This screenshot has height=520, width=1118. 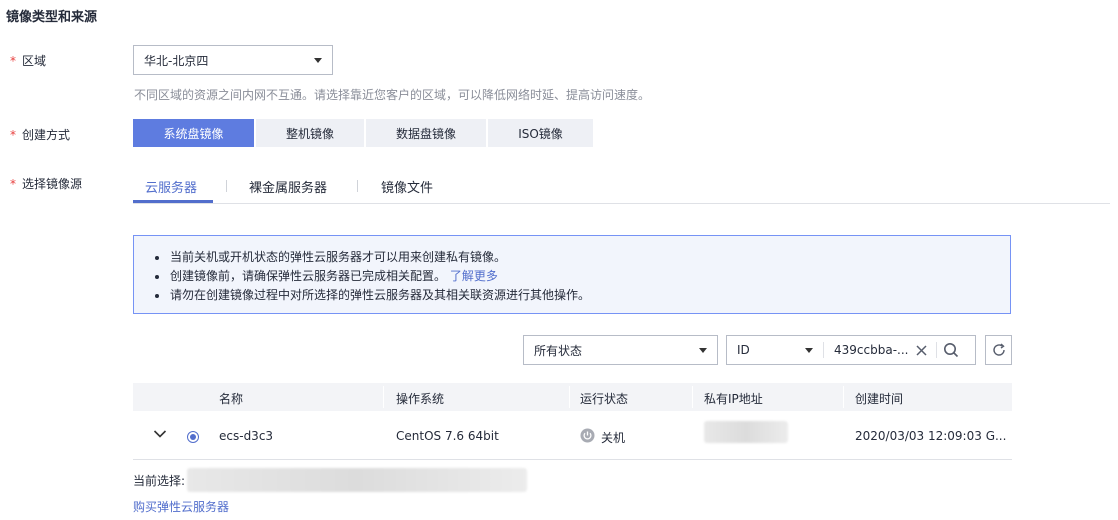 I want to click on buy-ecs-link: 购买弹性云服务器, so click(x=181, y=506).